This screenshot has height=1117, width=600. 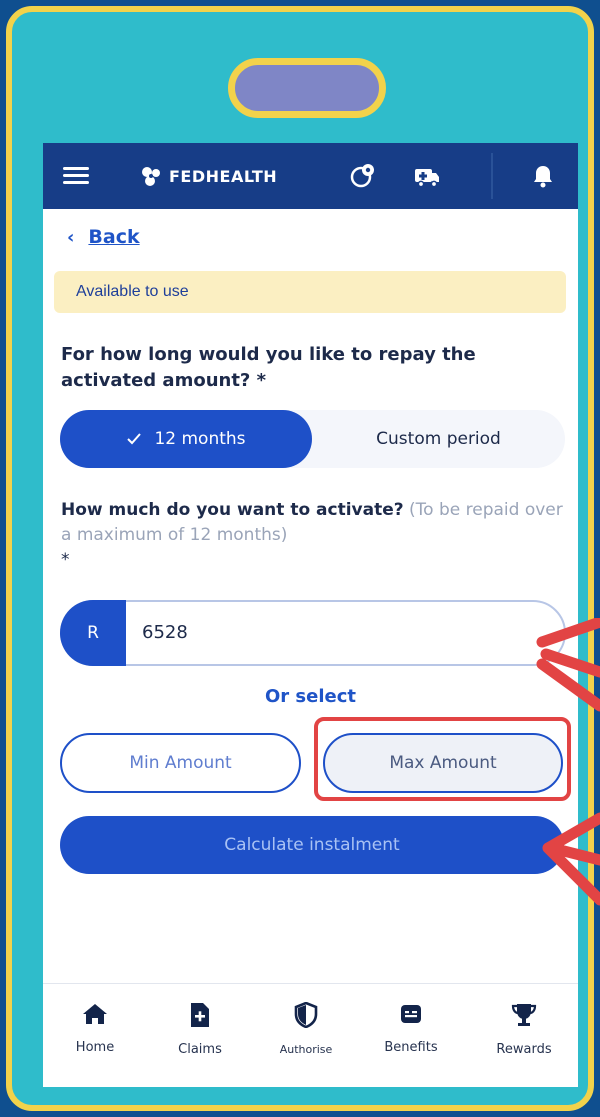 What do you see at coordinates (306, 1029) in the screenshot?
I see `nav-item-authorise: Authorise` at bounding box center [306, 1029].